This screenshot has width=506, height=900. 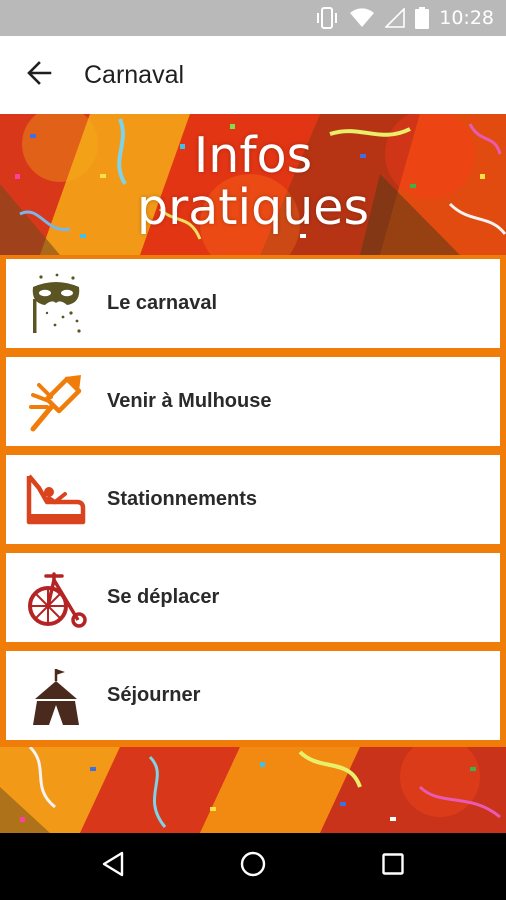 I want to click on arrow-back-icon, so click(x=39, y=75).